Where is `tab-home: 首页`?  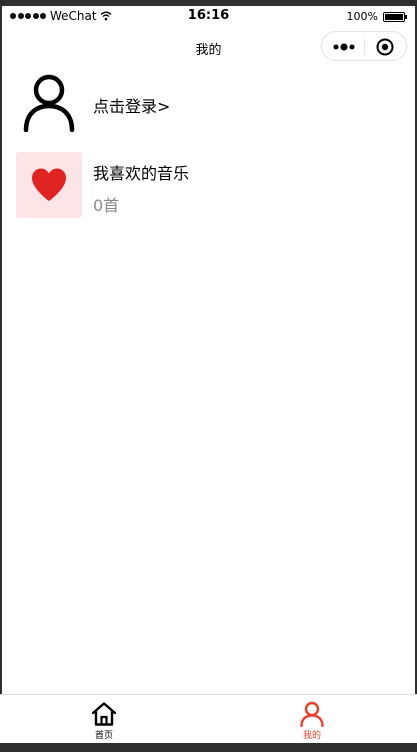
tab-home: 首页 is located at coordinates (104, 719).